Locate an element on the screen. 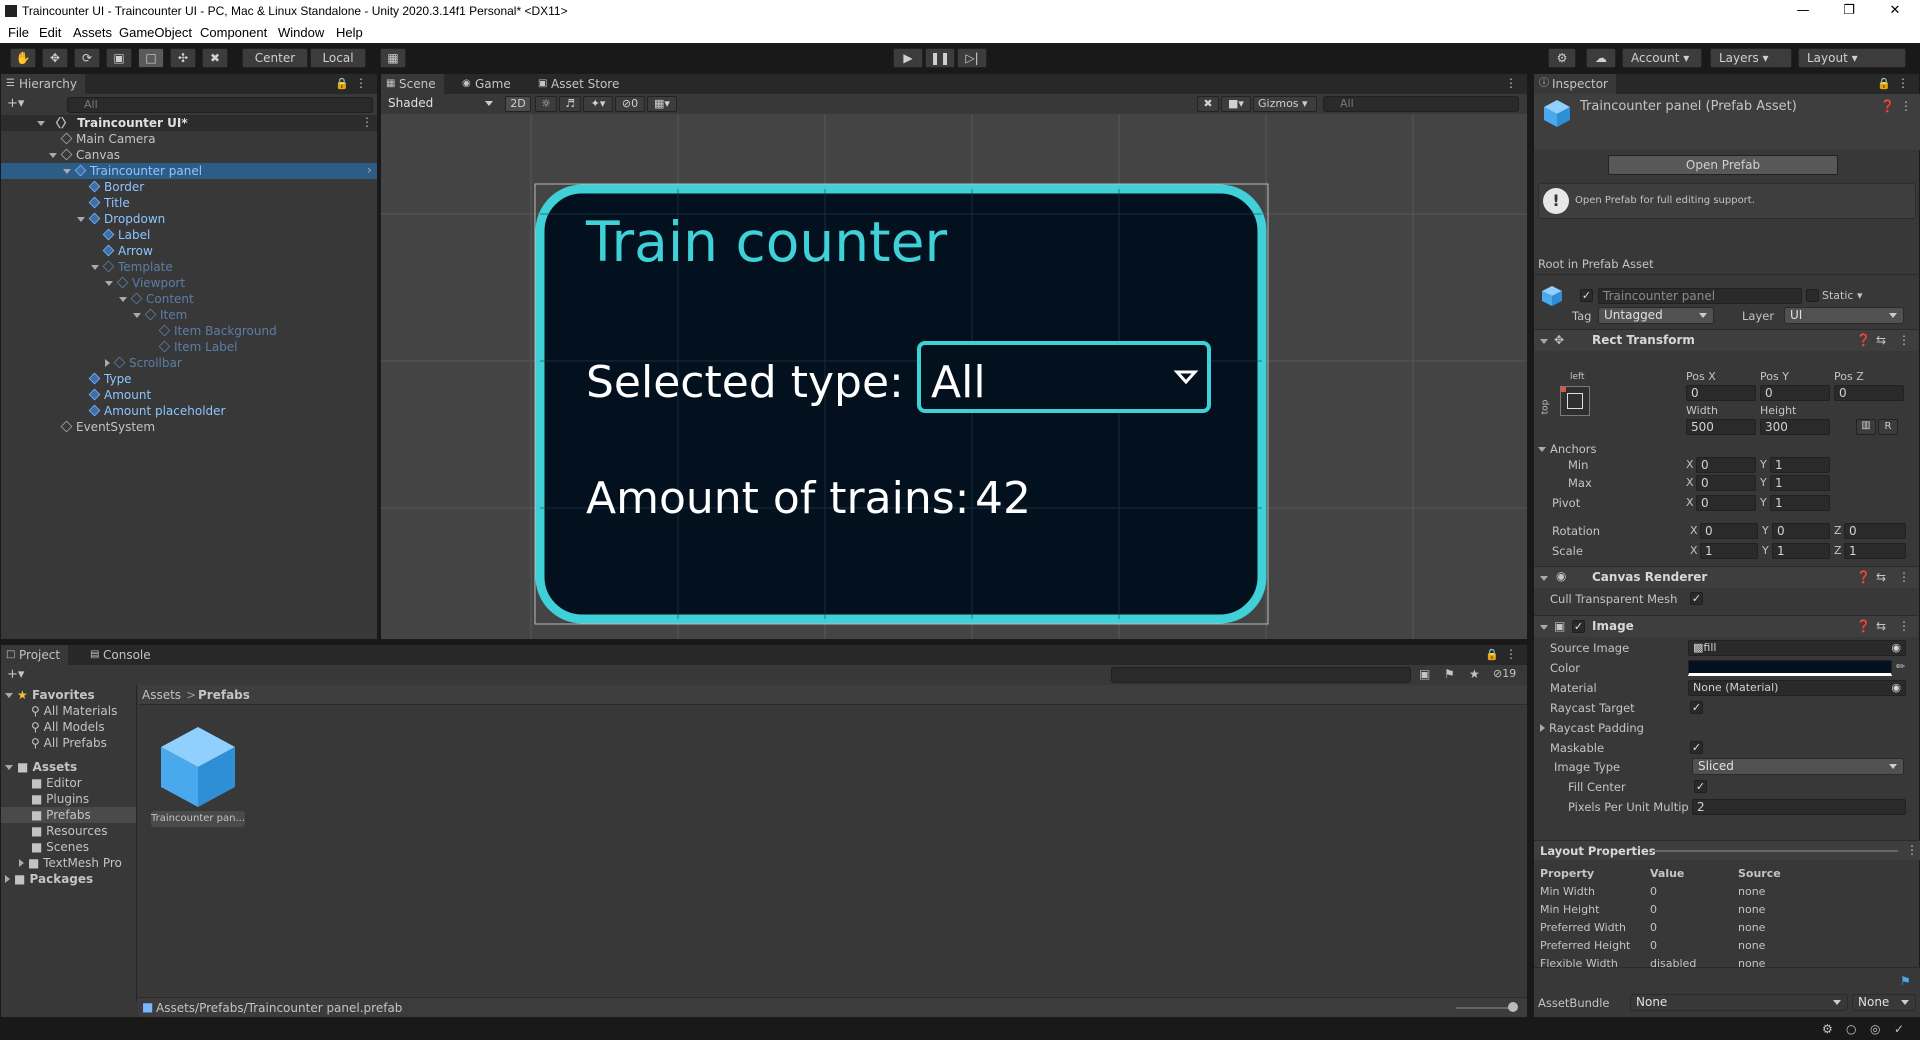 This screenshot has width=1920, height=1040. folder-item: ■ Resources is located at coordinates (69, 831).